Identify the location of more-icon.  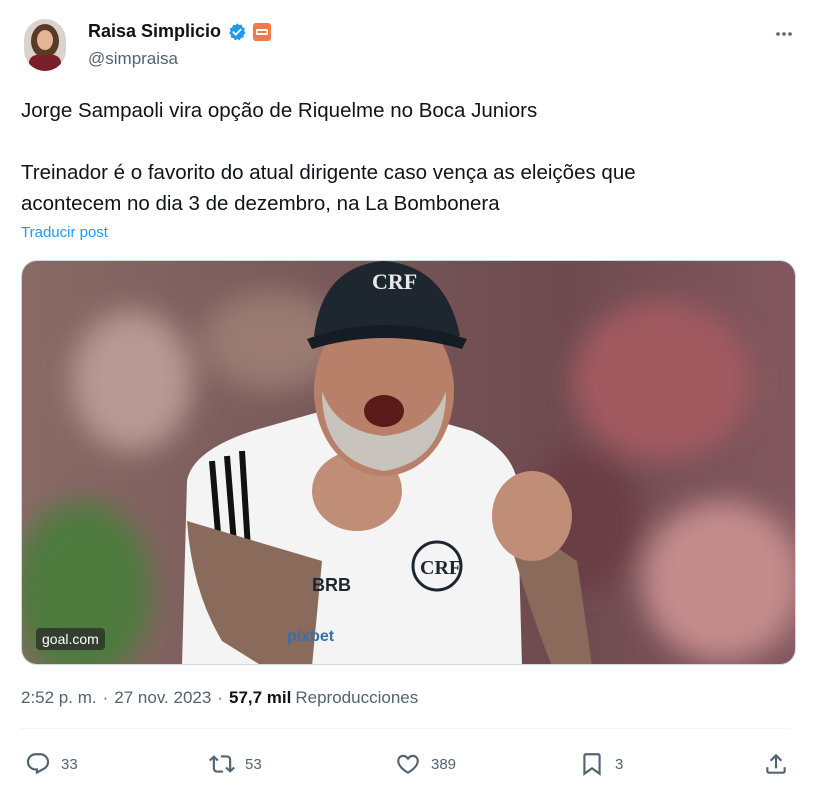
(784, 34).